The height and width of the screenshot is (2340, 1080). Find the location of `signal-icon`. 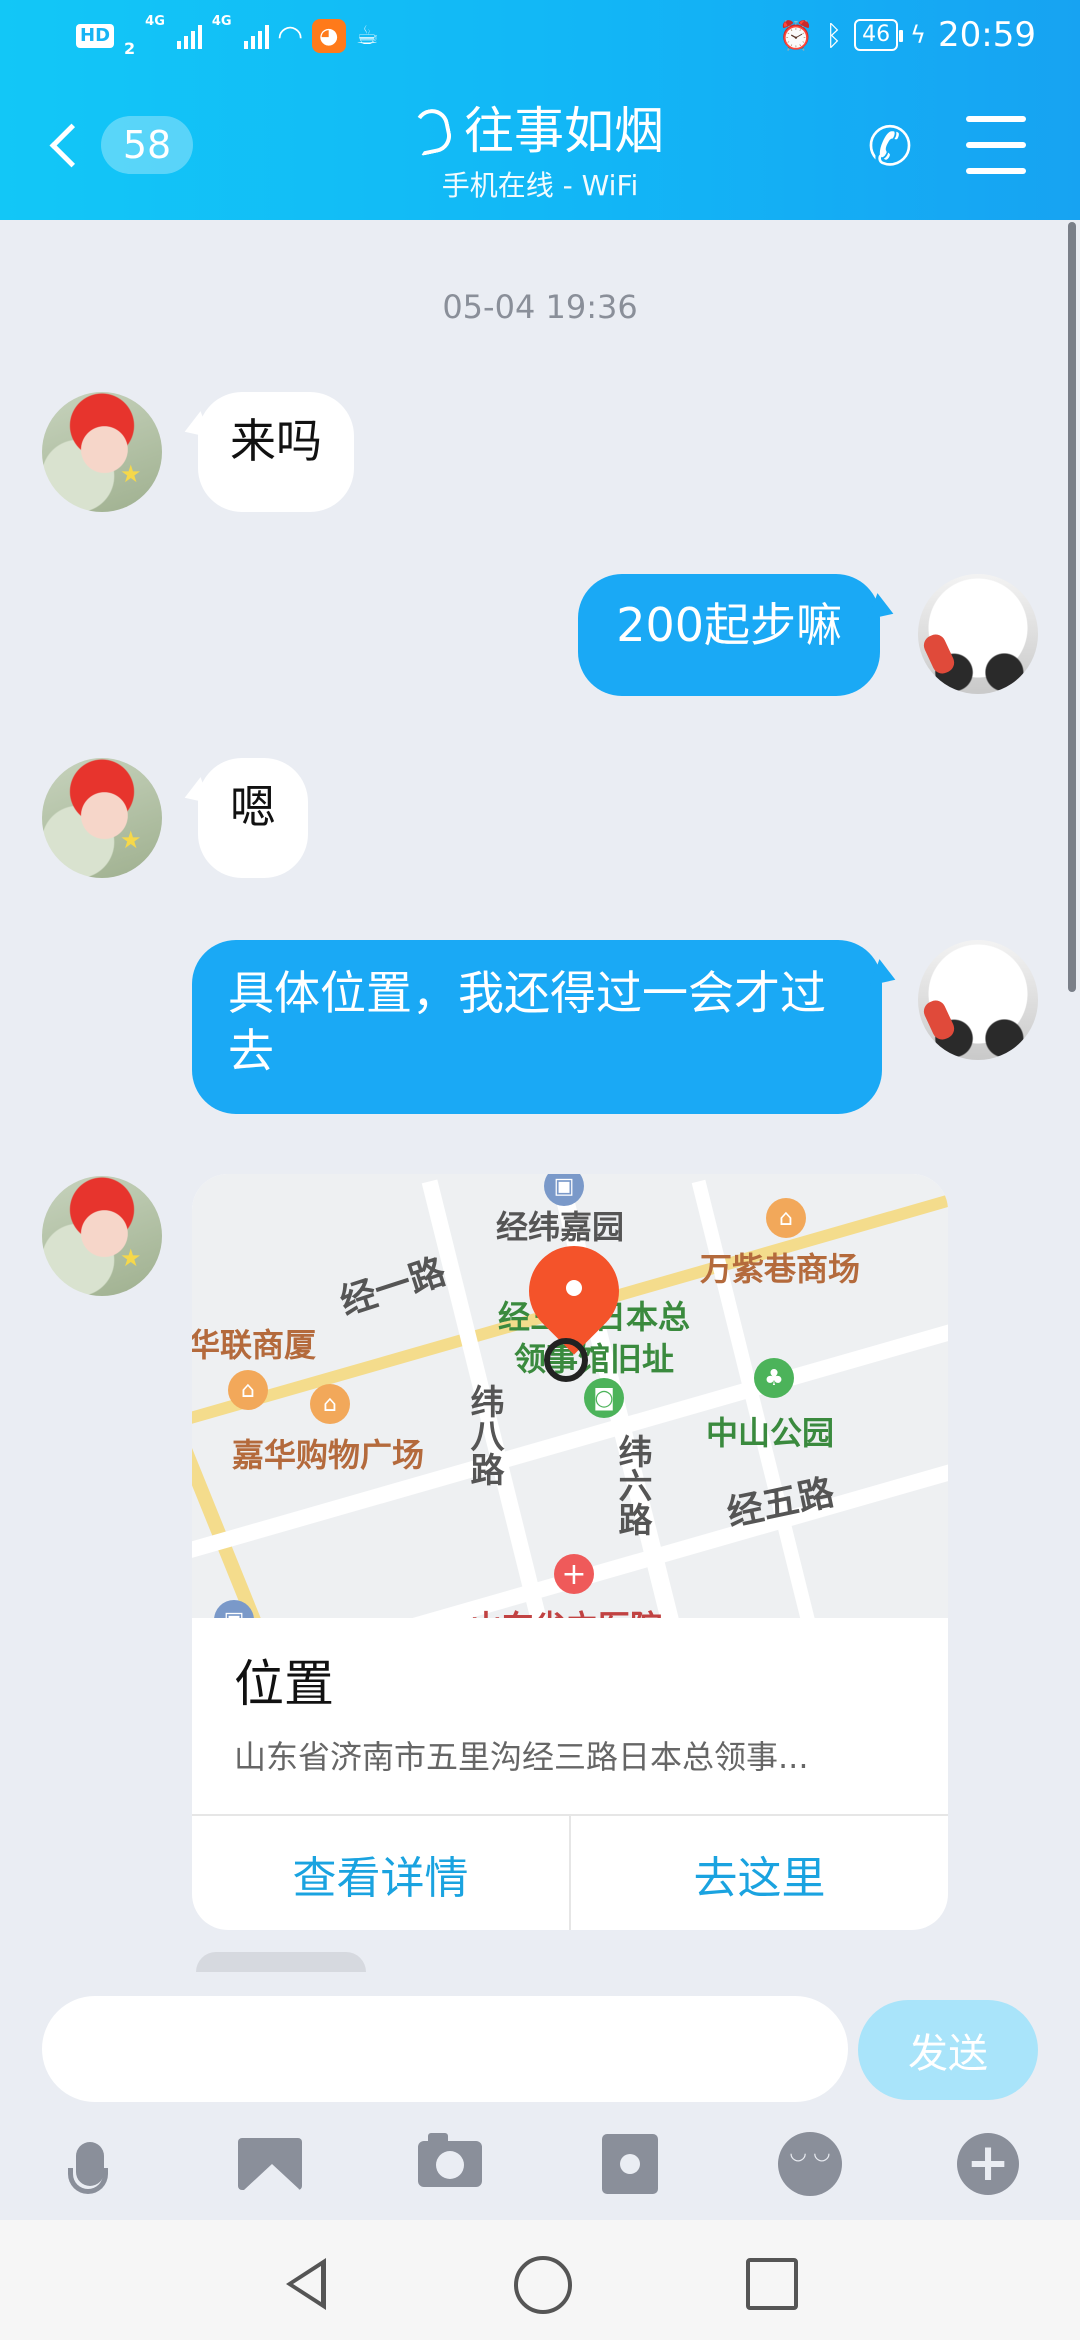

signal-icon is located at coordinates (189, 36).